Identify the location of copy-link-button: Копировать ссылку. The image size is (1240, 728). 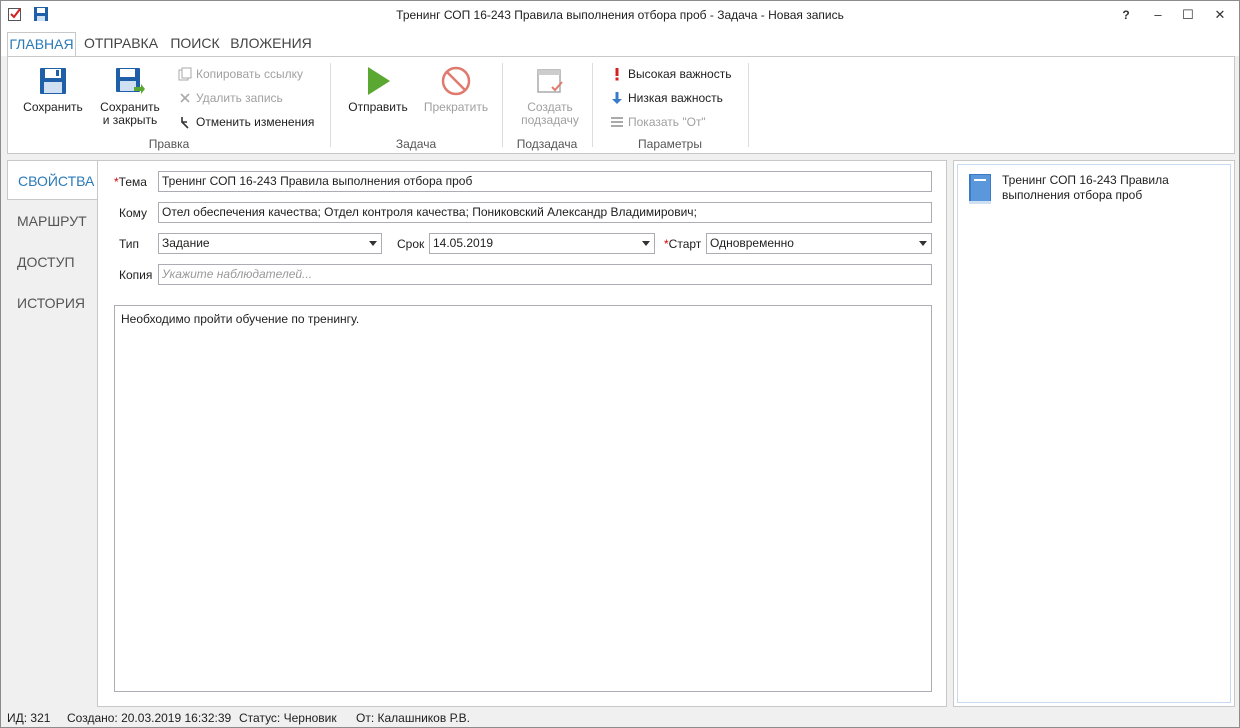
(240, 74).